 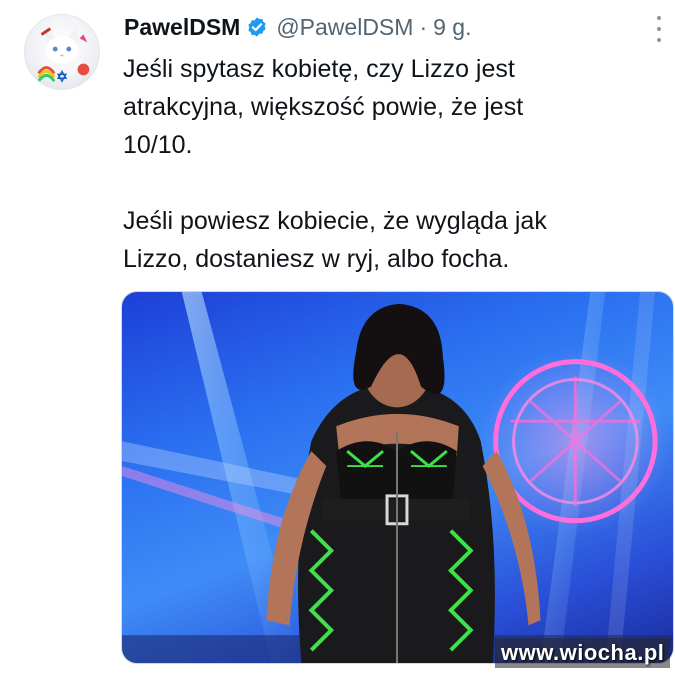 What do you see at coordinates (323, 107) in the screenshot?
I see `tweet-line: atrakcyjna, większość powie, że jest` at bounding box center [323, 107].